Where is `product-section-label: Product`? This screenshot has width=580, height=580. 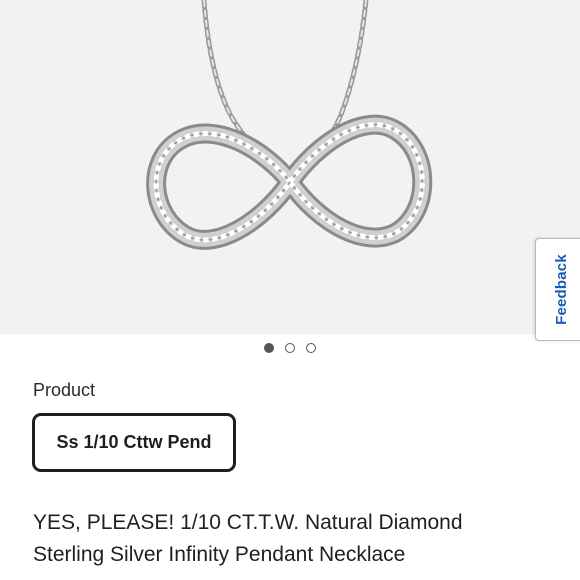
product-section-label: Product is located at coordinates (64, 390).